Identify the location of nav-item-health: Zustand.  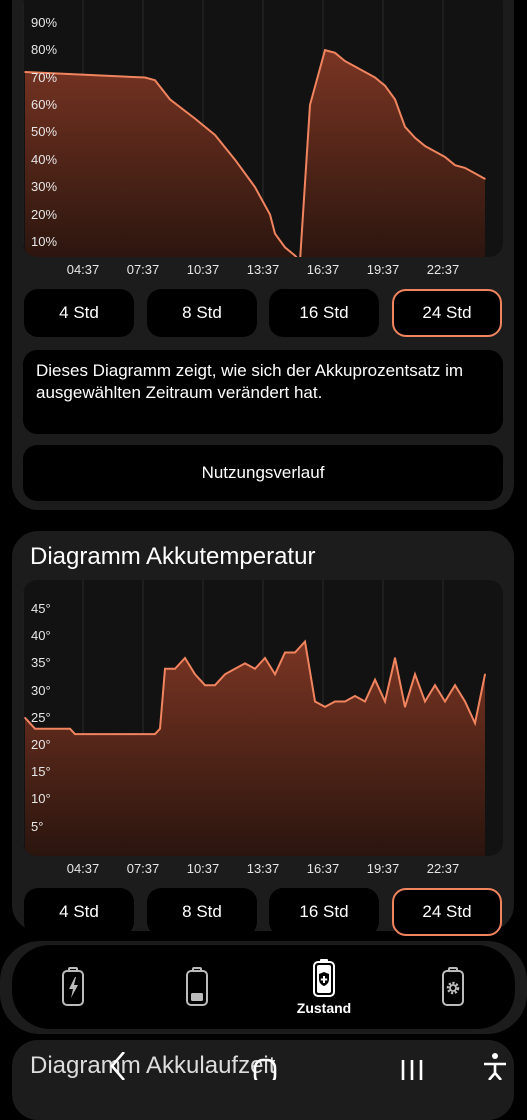
(324, 987).